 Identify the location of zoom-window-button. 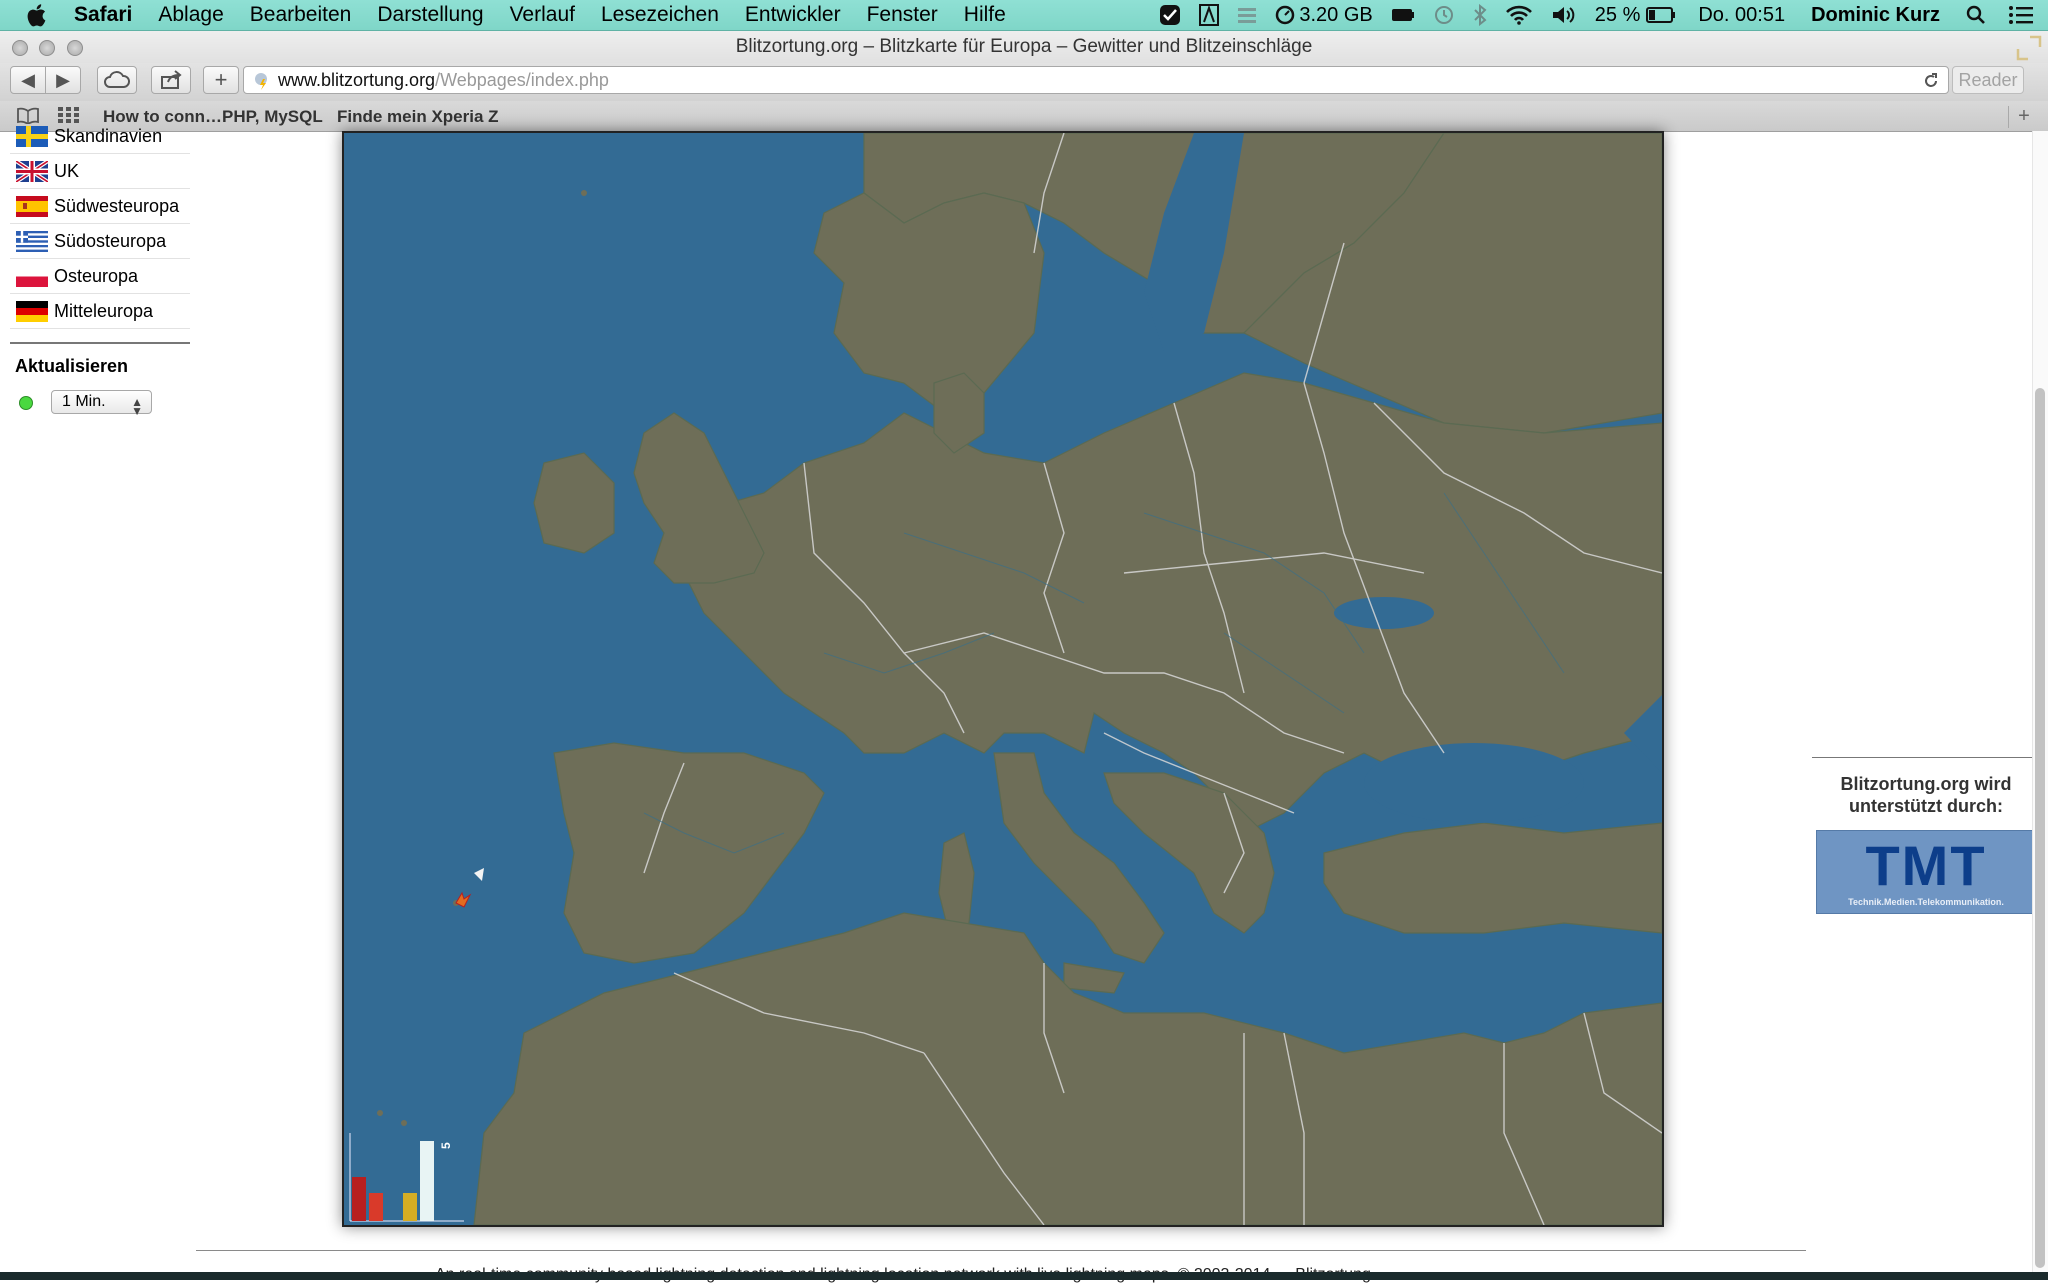
(75, 48).